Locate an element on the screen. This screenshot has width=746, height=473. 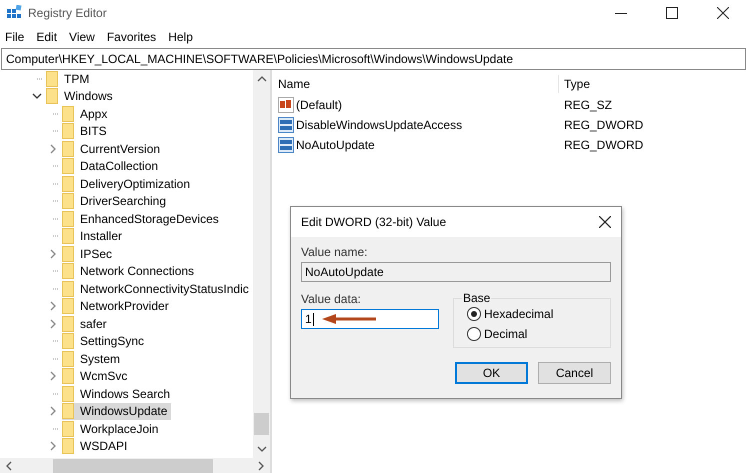
field-label: Value name: is located at coordinates (334, 252).